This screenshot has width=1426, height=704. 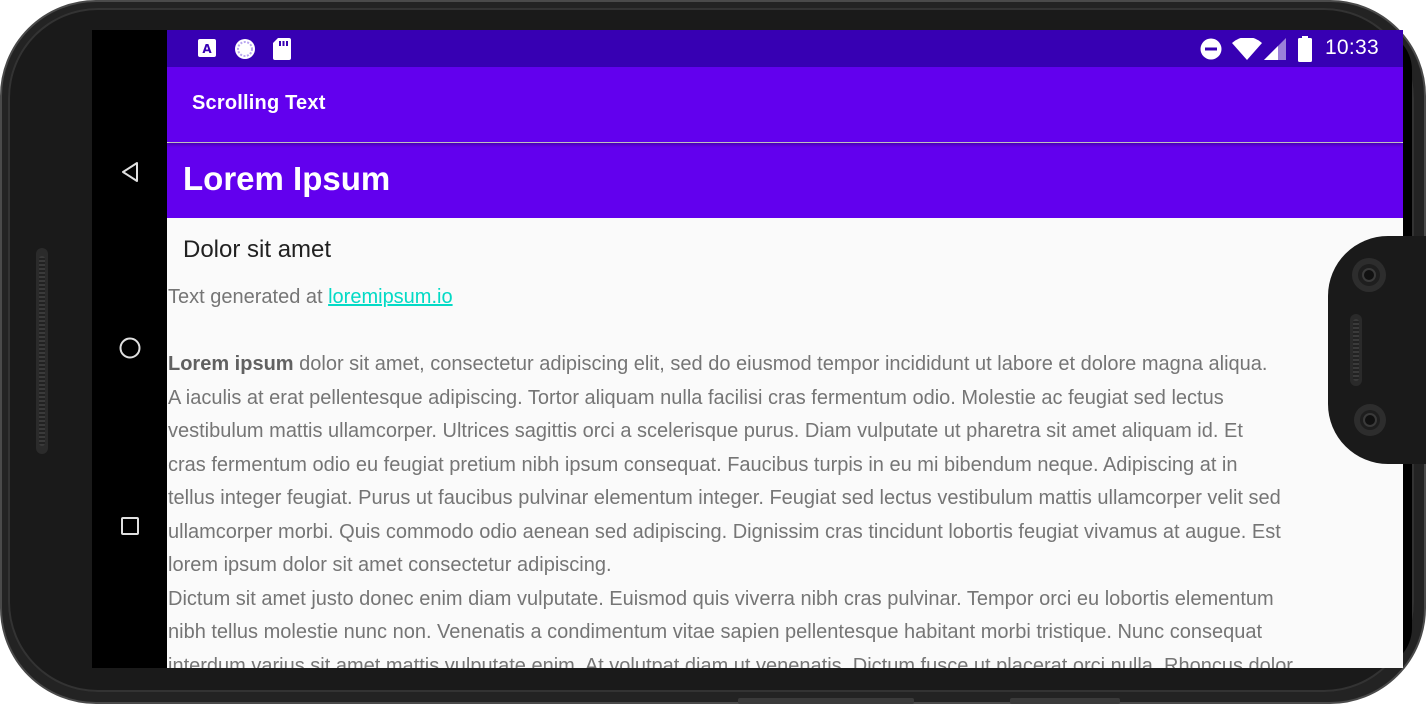 I want to click on home-icon, so click(x=130, y=348).